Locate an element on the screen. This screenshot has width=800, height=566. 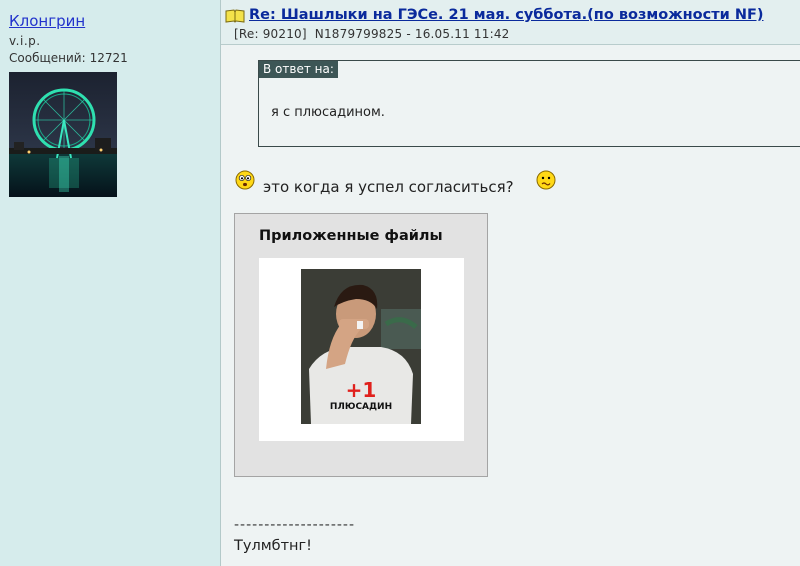
attachments-box: Приложенные файлы +1 ПЛЮСАДИН is located at coordinates (361, 345).